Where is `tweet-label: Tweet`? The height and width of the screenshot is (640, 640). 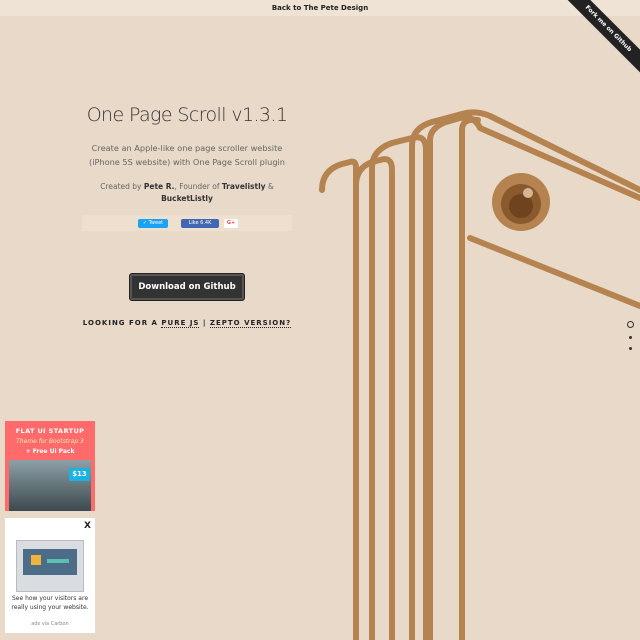 tweet-label: Tweet is located at coordinates (156, 223).